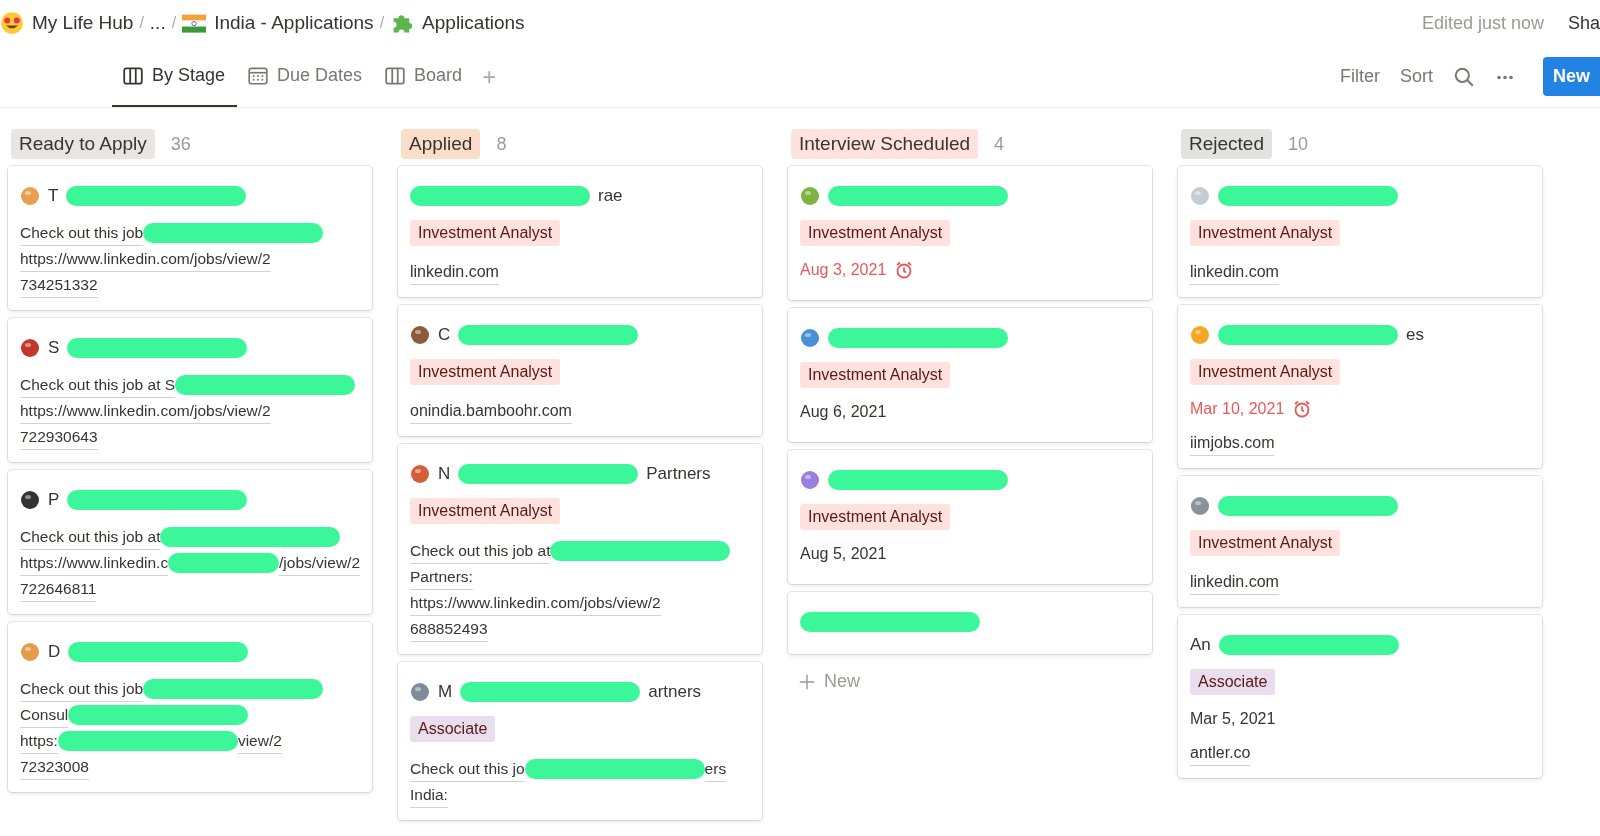 This screenshot has height=836, width=1600. What do you see at coordinates (175, 76) in the screenshot?
I see `view-tab: By Stage` at bounding box center [175, 76].